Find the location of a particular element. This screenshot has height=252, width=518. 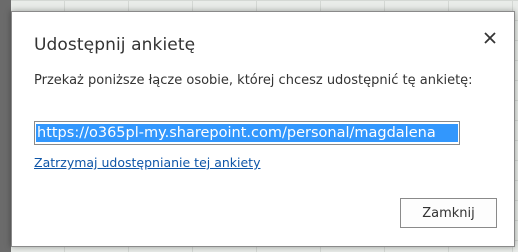

close-icon is located at coordinates (490, 38).